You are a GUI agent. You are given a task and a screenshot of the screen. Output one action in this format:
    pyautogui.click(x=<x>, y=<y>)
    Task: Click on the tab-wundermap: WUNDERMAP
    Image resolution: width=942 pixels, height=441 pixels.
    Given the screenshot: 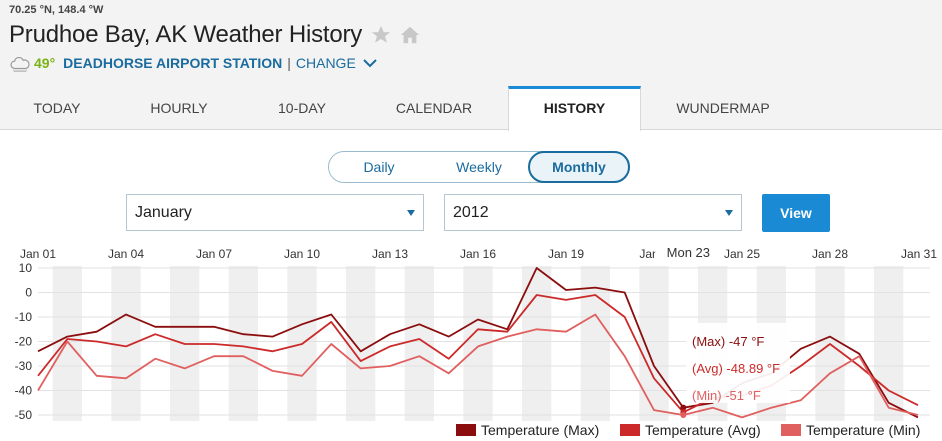 What is the action you would take?
    pyautogui.click(x=723, y=108)
    